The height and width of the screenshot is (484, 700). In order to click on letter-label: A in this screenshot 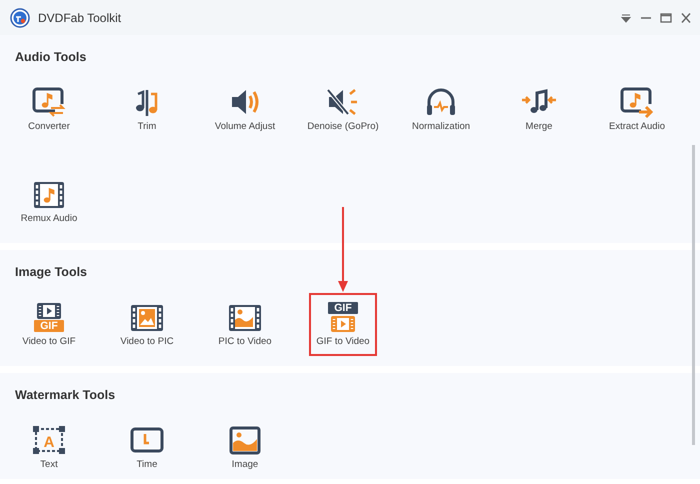, I will do `click(49, 442)`.